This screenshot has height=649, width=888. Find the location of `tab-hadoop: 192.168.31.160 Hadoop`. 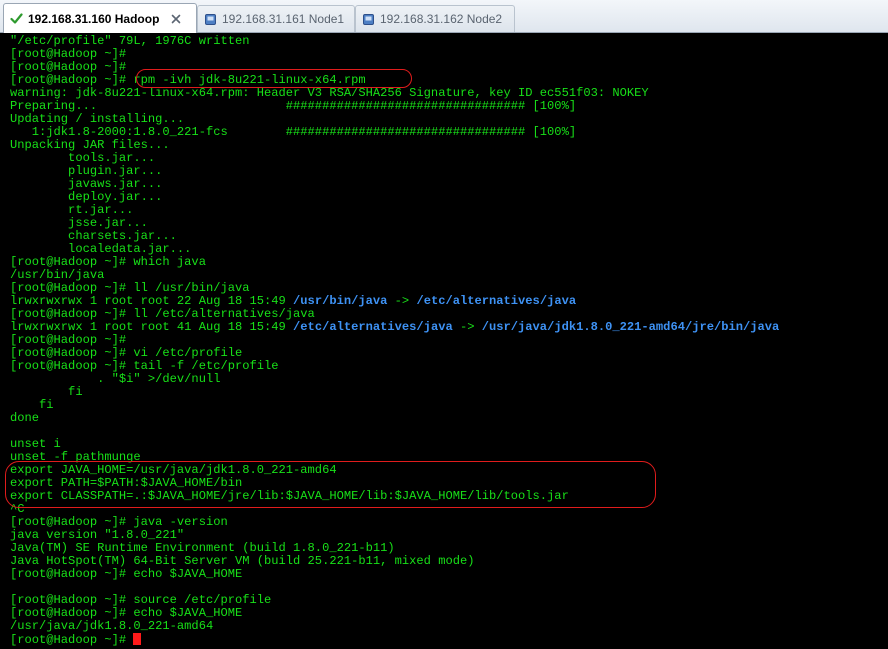

tab-hadoop: 192.168.31.160 Hadoop is located at coordinates (100, 18).